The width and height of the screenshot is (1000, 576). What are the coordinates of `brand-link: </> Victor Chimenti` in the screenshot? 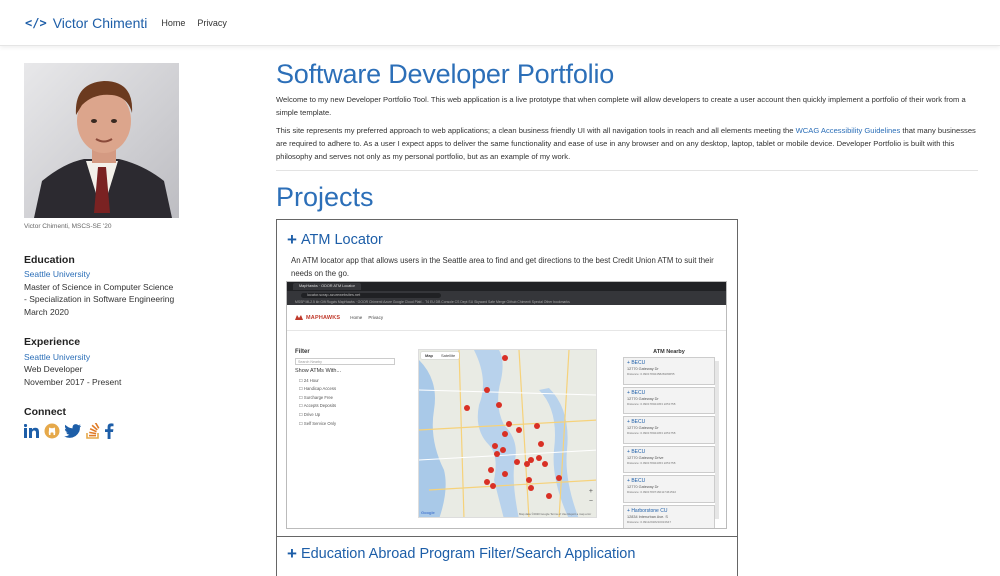 It's located at (86, 23).